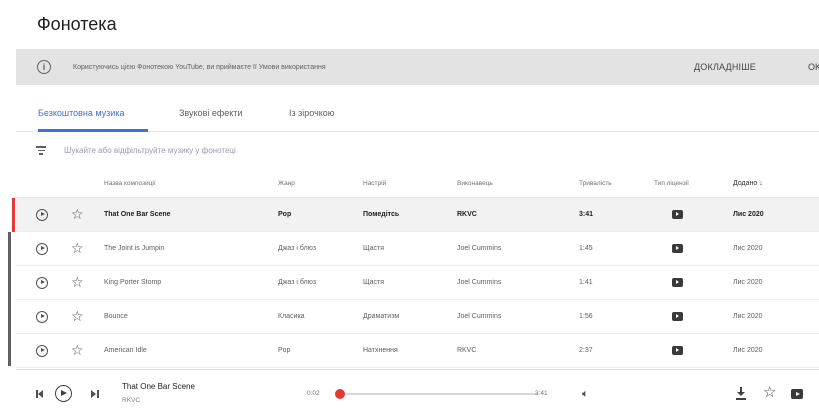 Image resolution: width=819 pixels, height=417 pixels. I want to click on now-playing-title: That One Bar Scene, so click(158, 386).